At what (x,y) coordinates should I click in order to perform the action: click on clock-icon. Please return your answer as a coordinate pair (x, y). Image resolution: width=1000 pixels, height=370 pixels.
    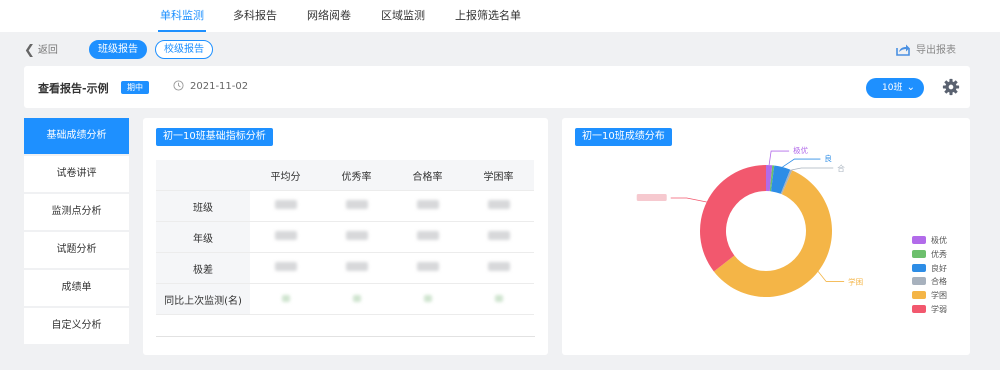
    Looking at the image, I should click on (178, 85).